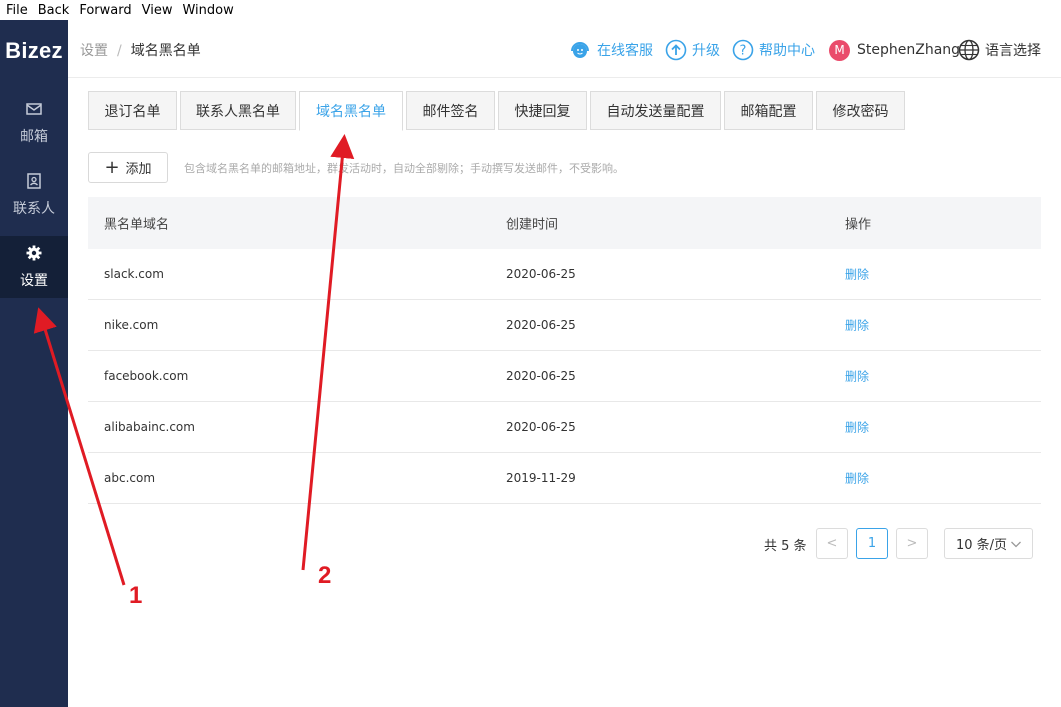 The width and height of the screenshot is (1061, 707). I want to click on sidebar-item-mail: 邮箱, so click(34, 123).